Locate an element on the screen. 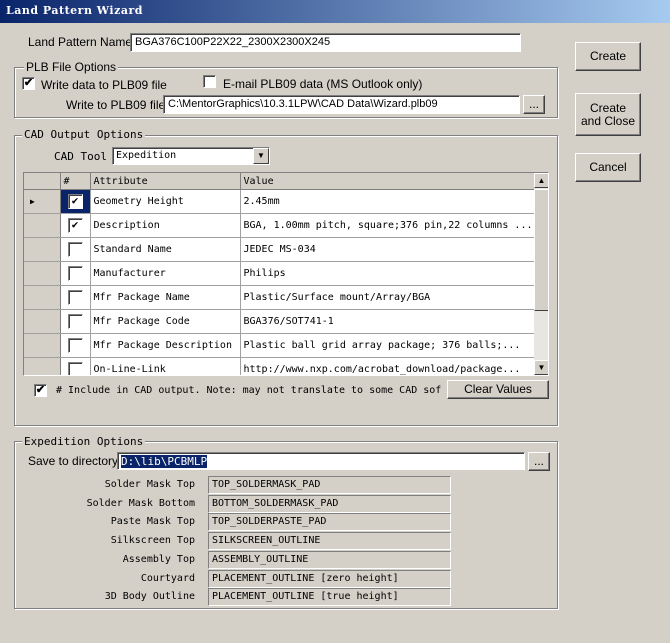  write-plb09-label: Write data to PLB09 file is located at coordinates (104, 85).